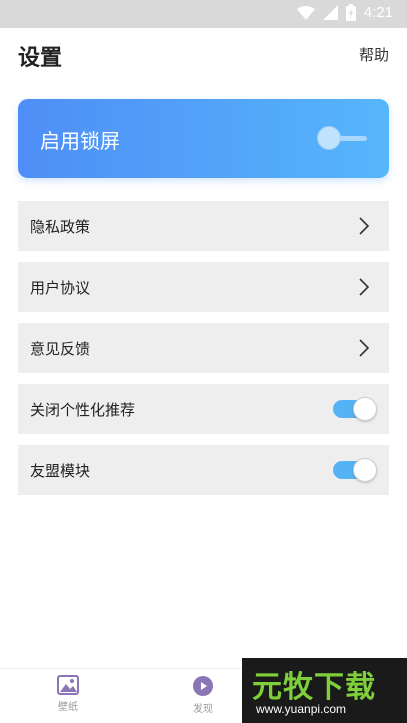  I want to click on signal-icon, so click(330, 12).